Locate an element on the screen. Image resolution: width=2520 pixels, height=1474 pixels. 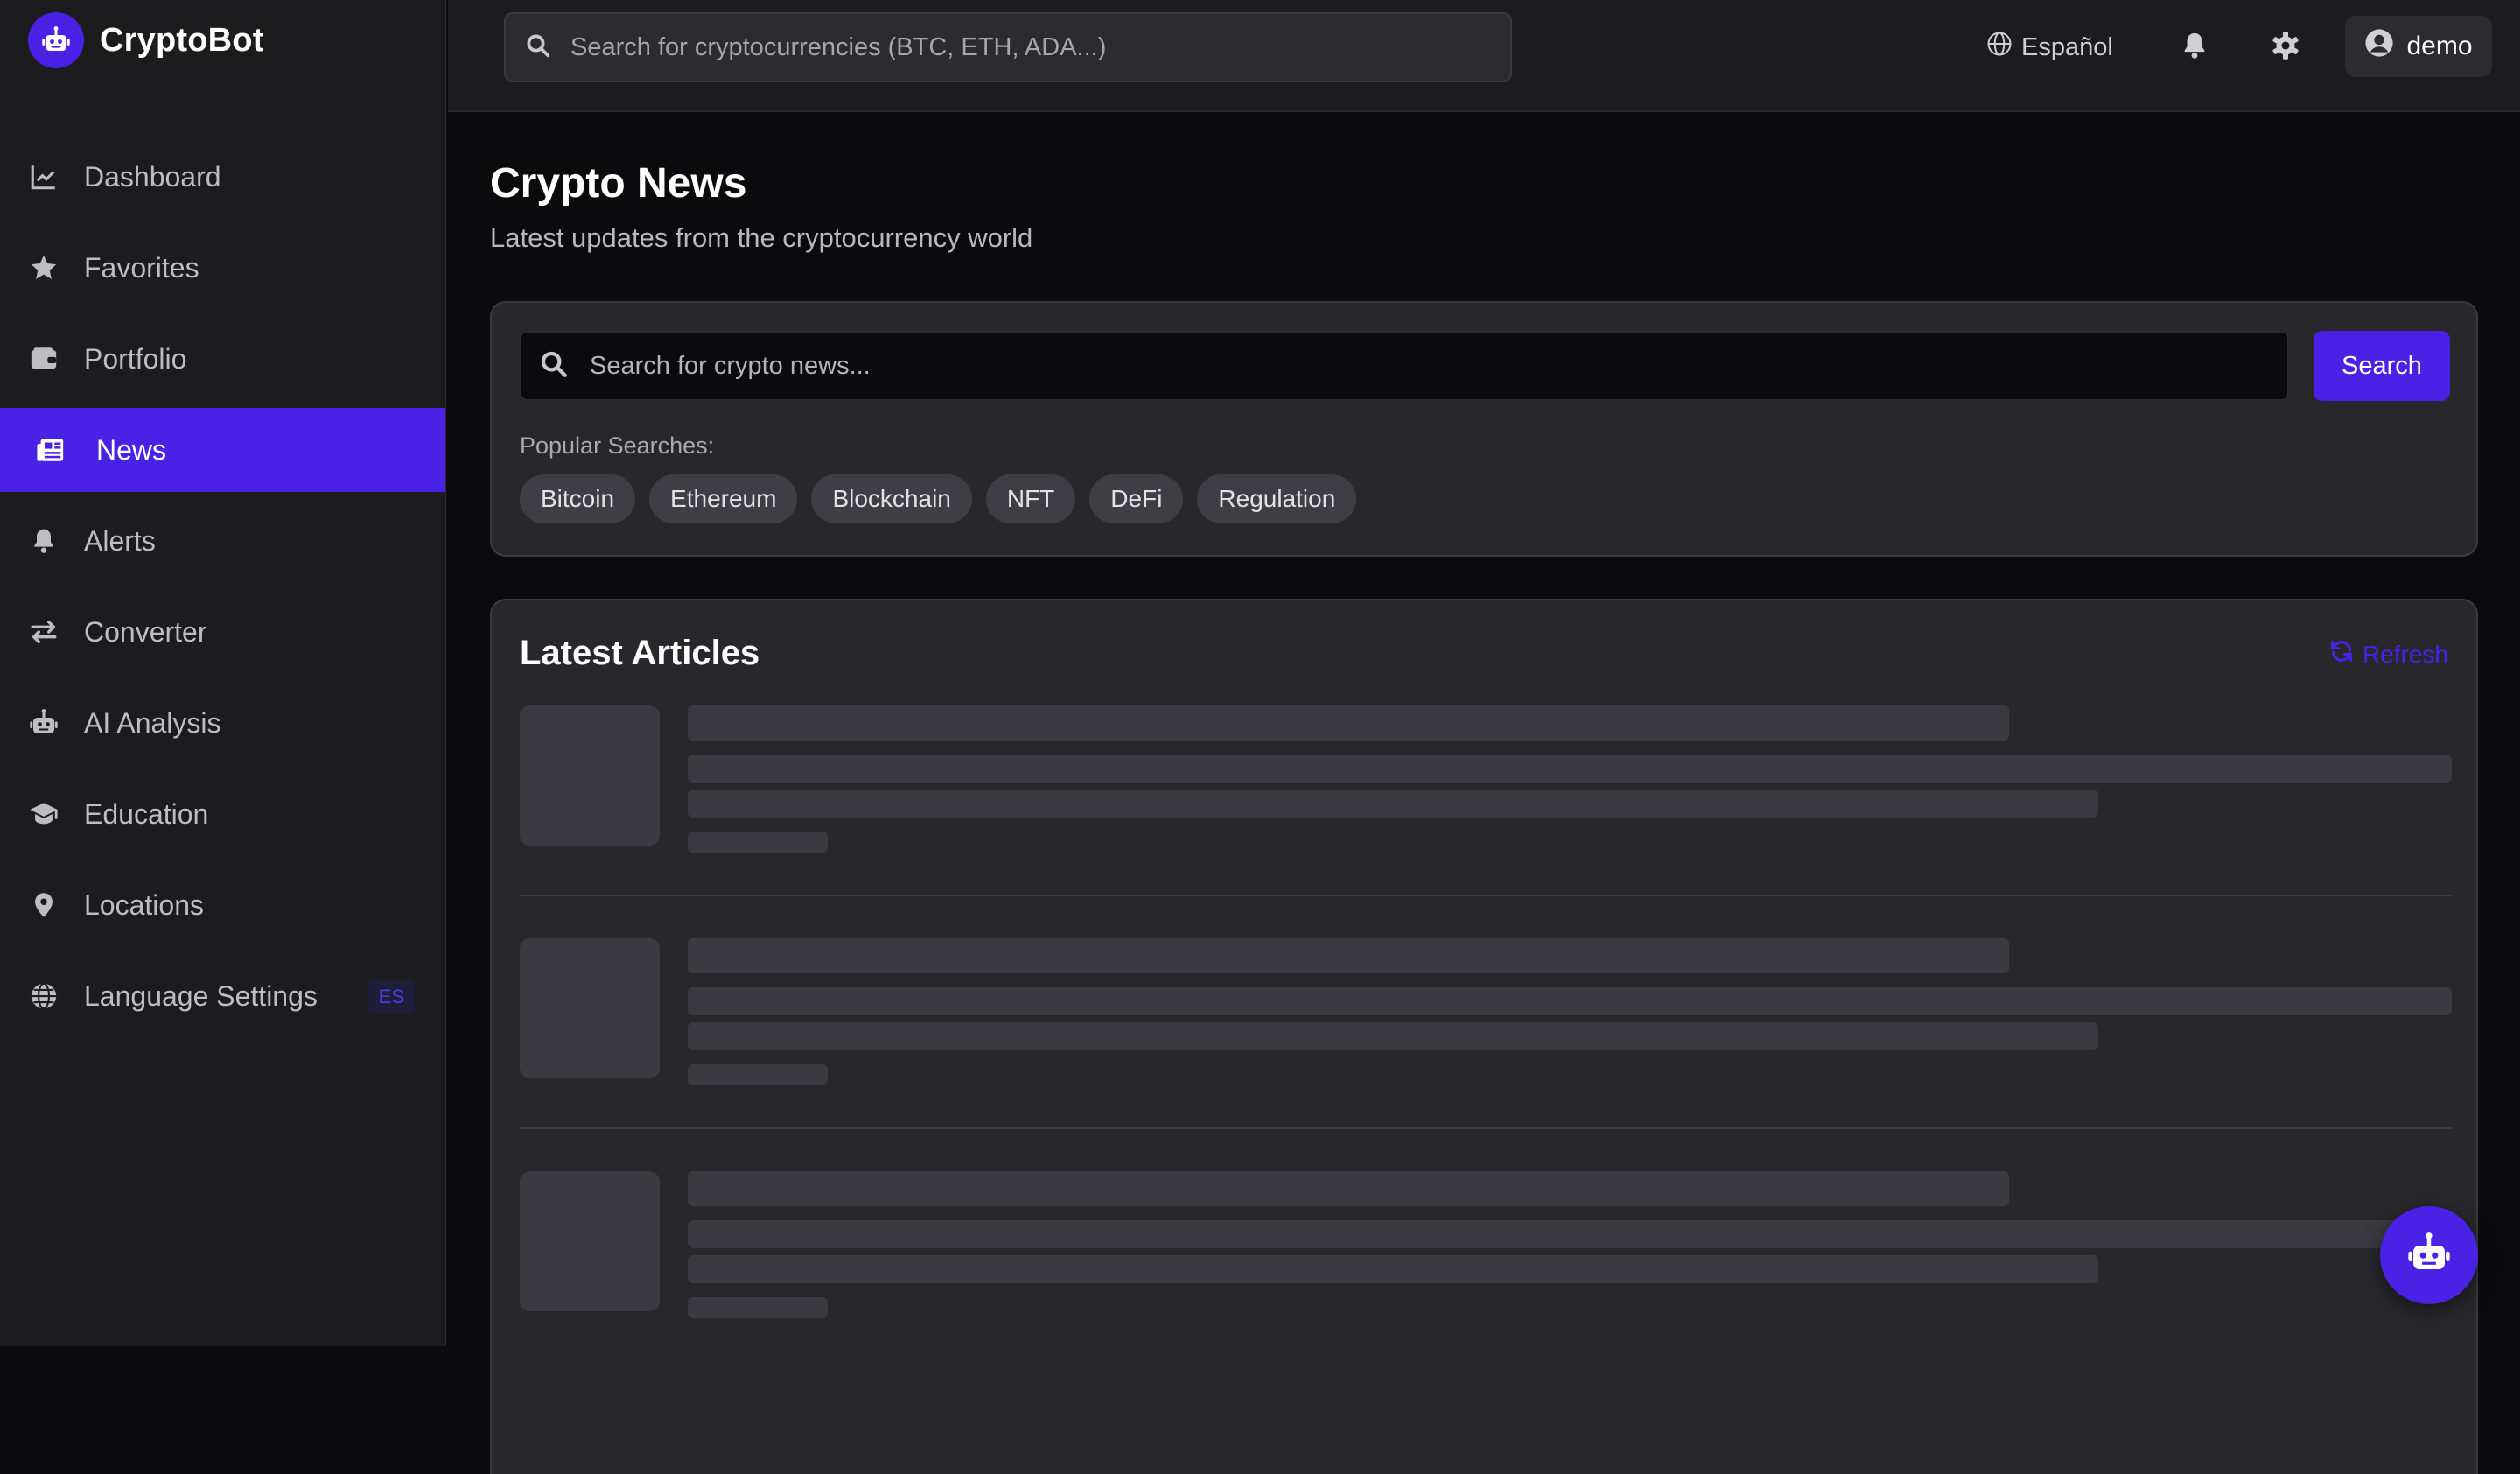
tag-ethereum: Ethereum is located at coordinates (723, 498).